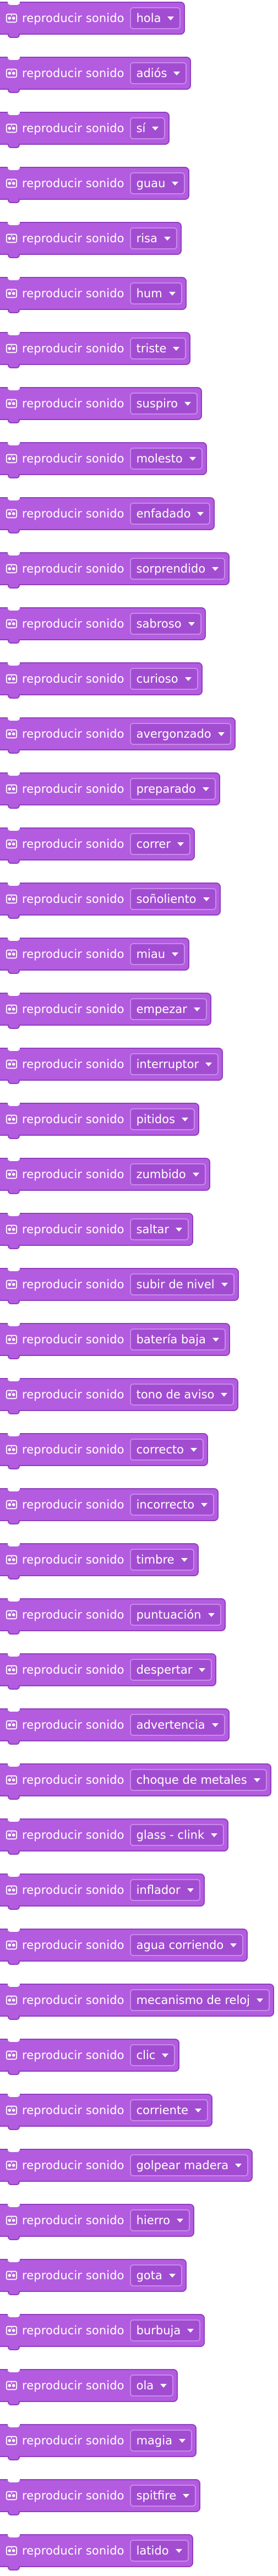  What do you see at coordinates (110, 1506) in the screenshot?
I see `play-sound-block: reproducir sonido incorrecto` at bounding box center [110, 1506].